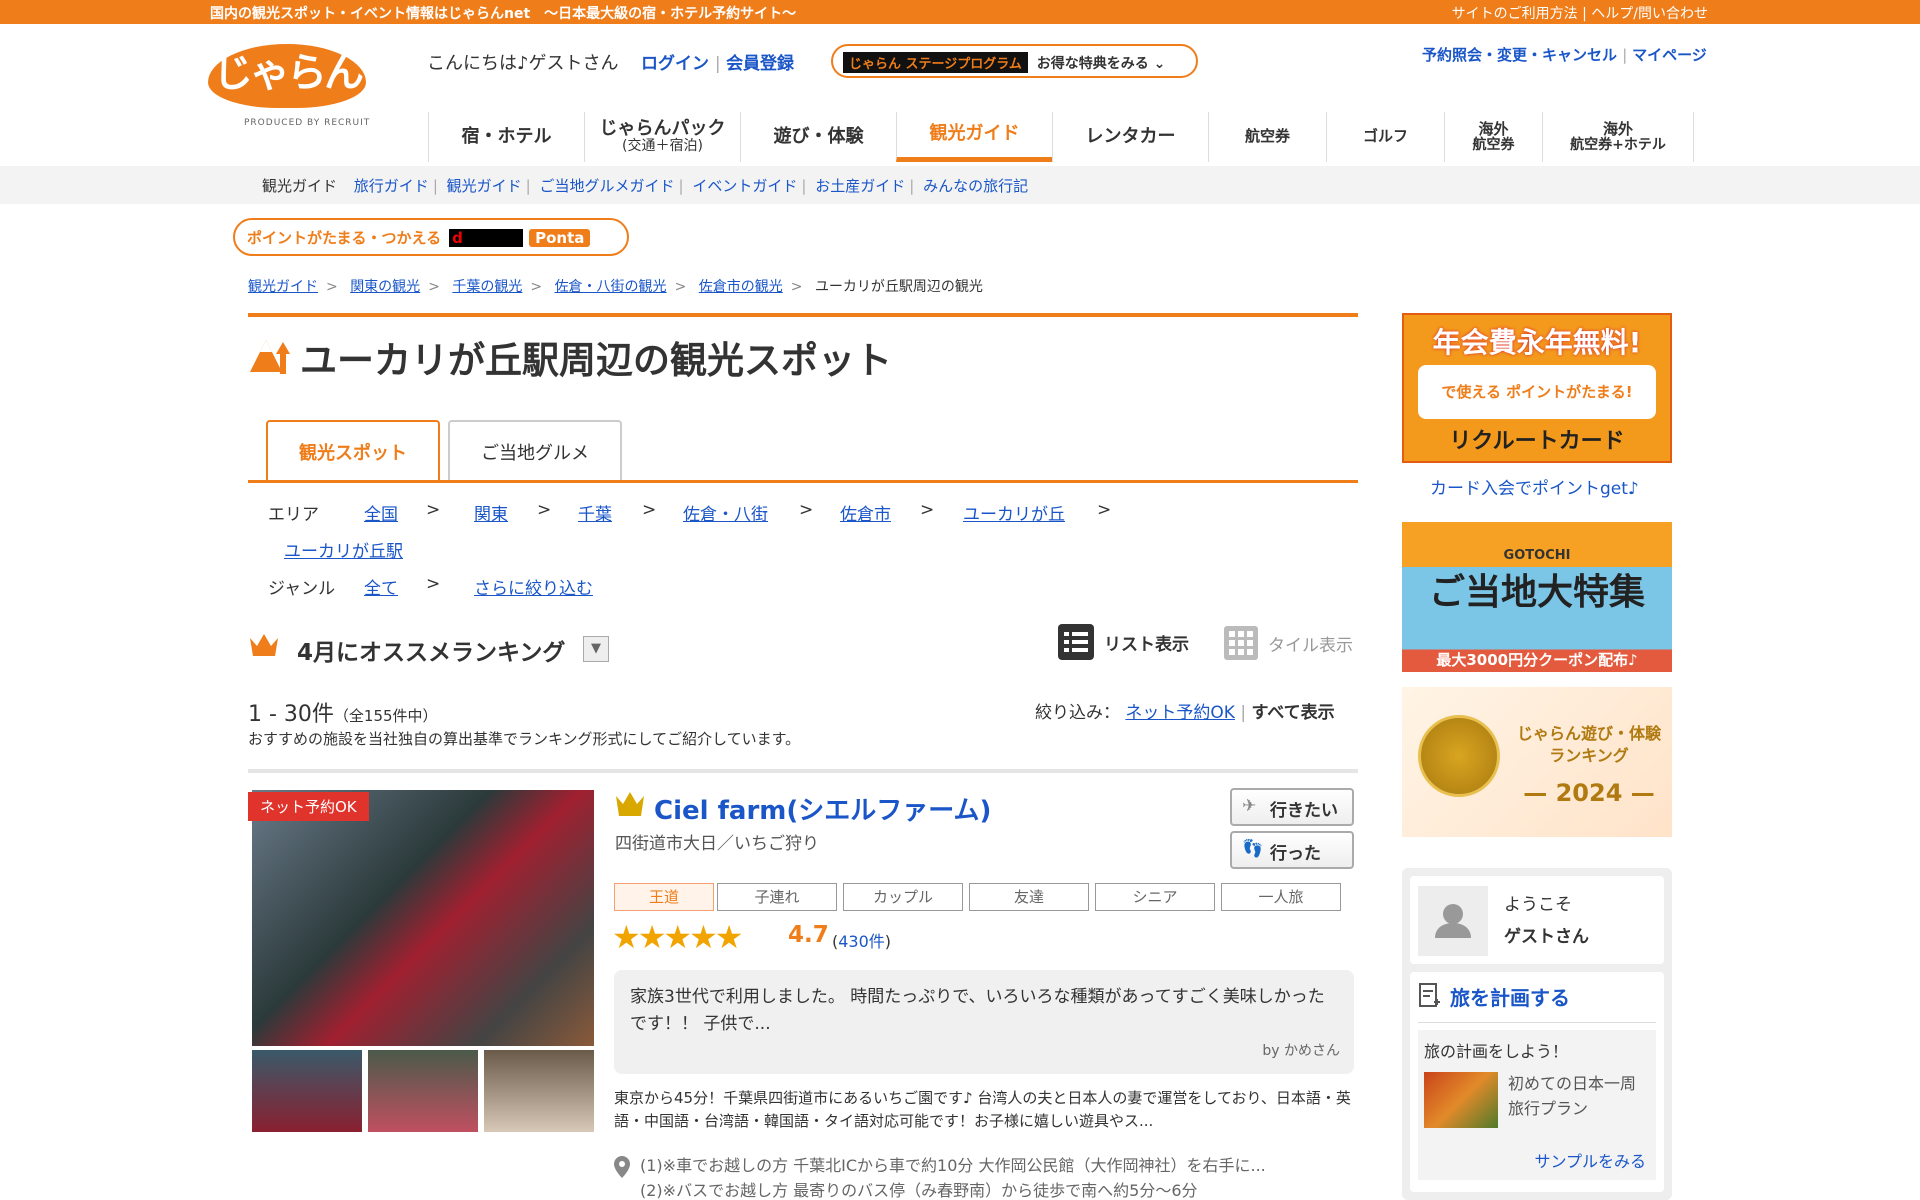  I want to click on jalan-logo: じゃらん, so click(287, 76).